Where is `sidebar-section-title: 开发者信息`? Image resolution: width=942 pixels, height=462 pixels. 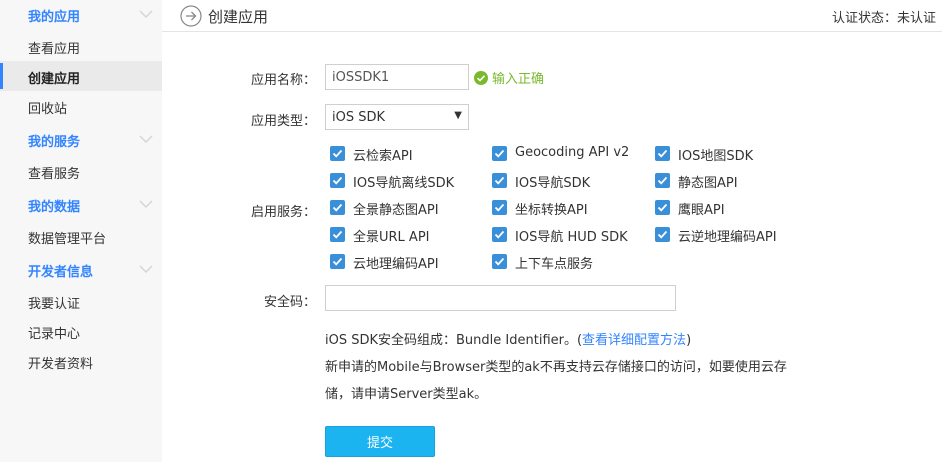
sidebar-section-title: 开发者信息 is located at coordinates (61, 272).